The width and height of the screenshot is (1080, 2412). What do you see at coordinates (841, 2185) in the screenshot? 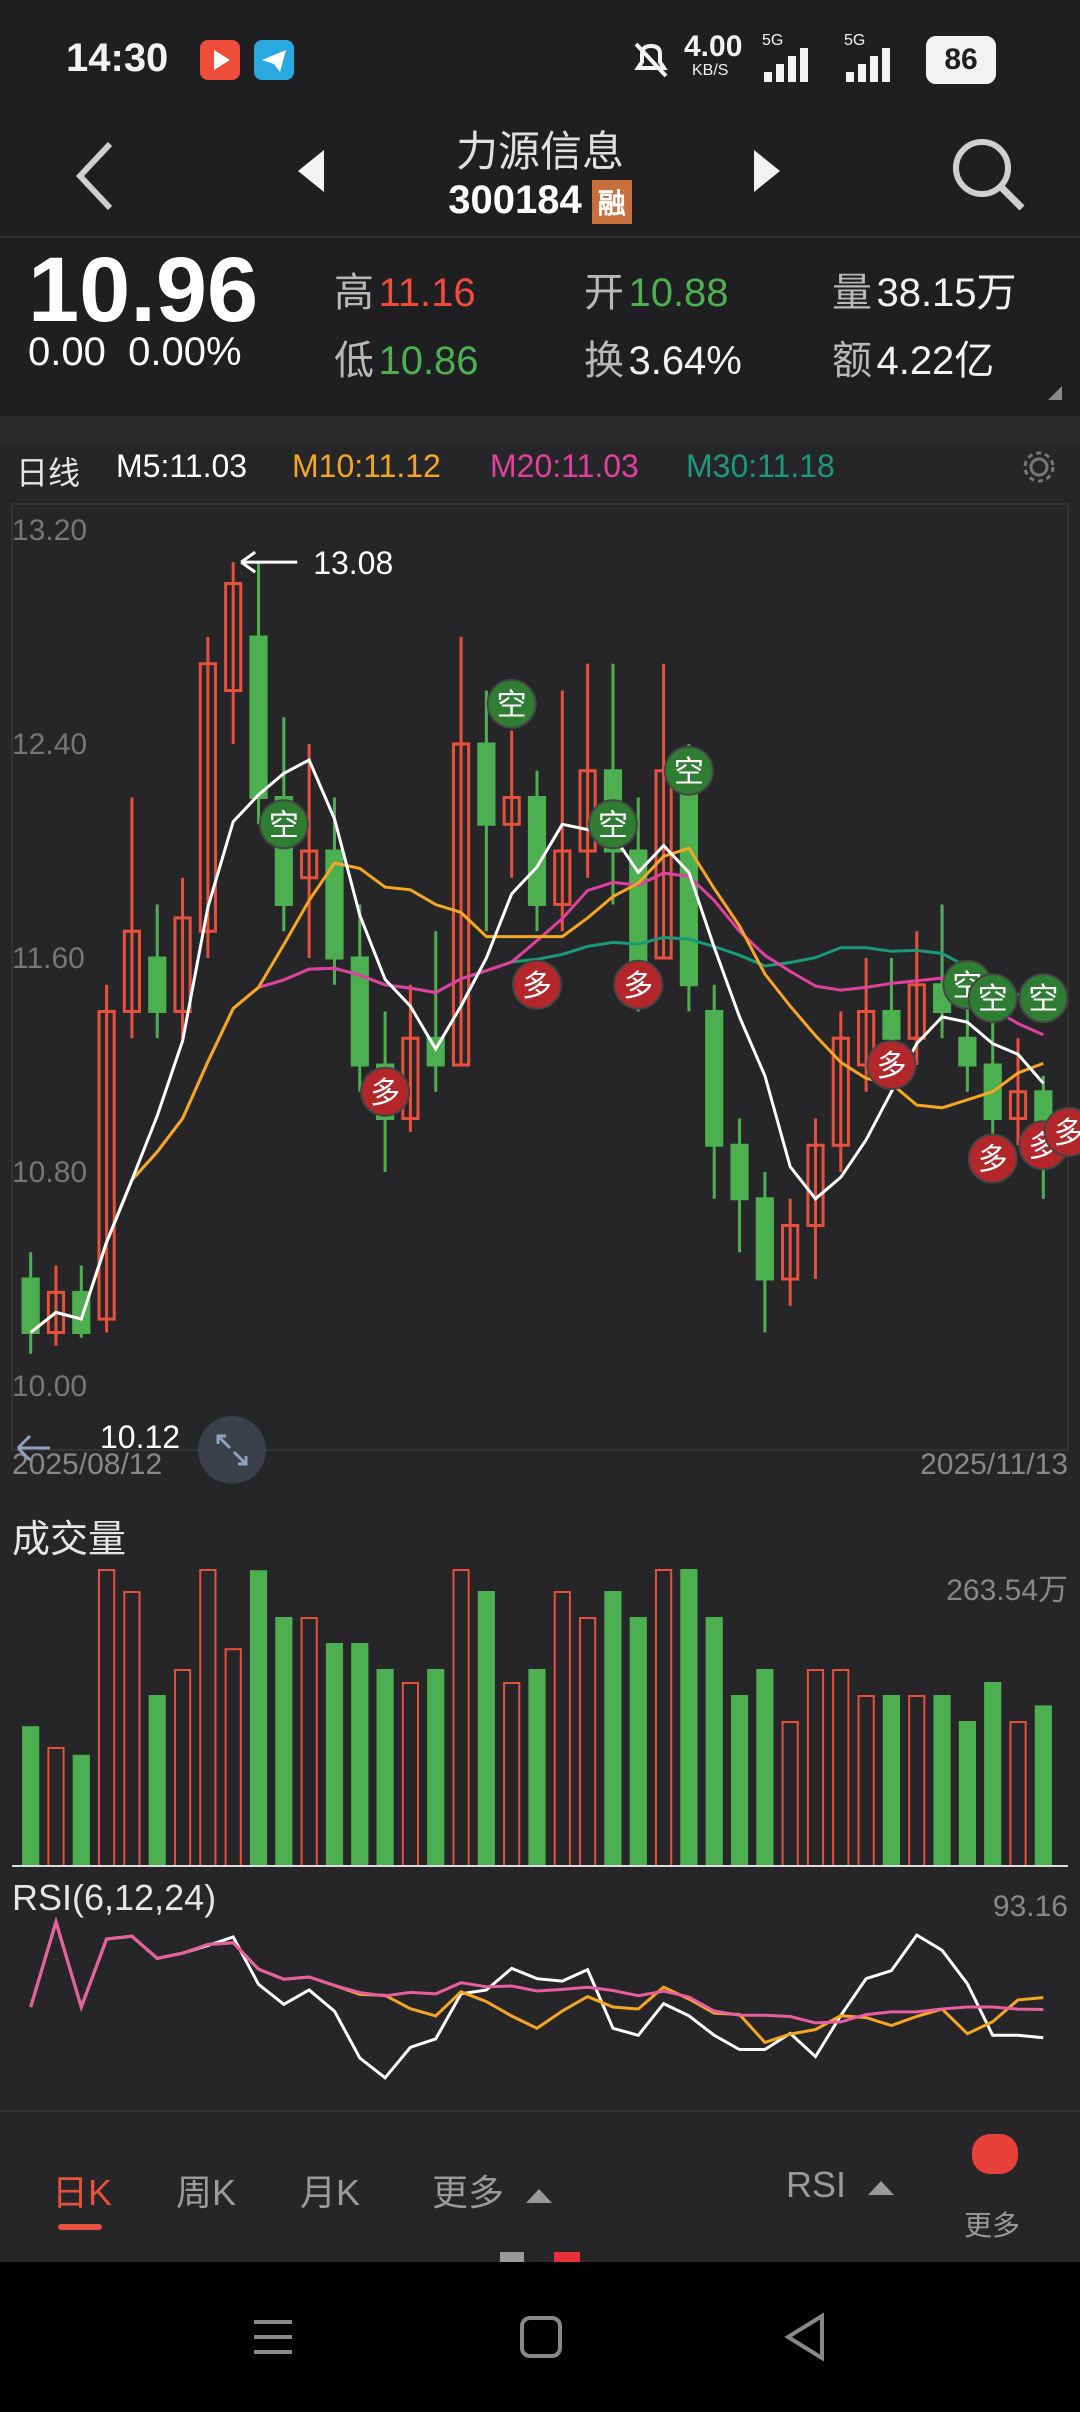
I see `indicator-selector: RSI` at bounding box center [841, 2185].